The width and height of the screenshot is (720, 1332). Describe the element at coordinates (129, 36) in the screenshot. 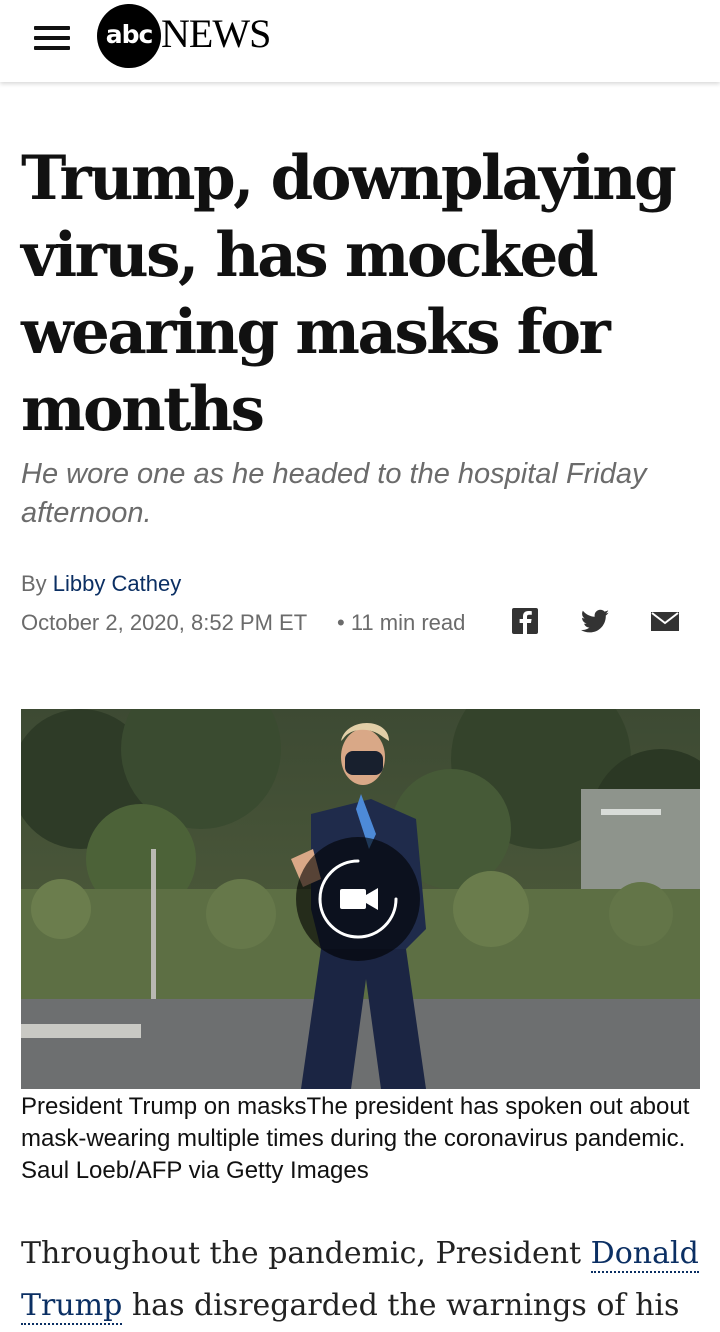

I see `logo-abc-mark: abc` at that location.